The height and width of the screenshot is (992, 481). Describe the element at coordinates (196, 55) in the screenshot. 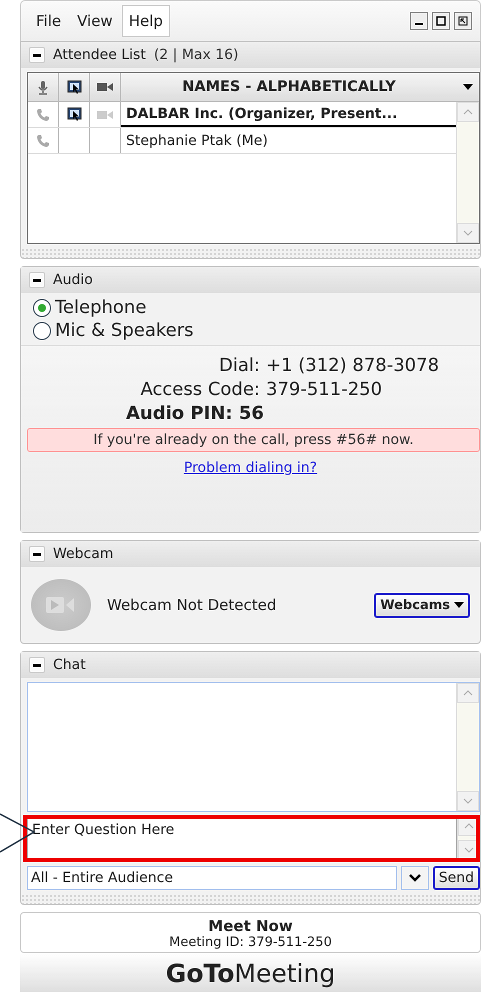

I see `attendee-count: (2 | Max 16)` at that location.